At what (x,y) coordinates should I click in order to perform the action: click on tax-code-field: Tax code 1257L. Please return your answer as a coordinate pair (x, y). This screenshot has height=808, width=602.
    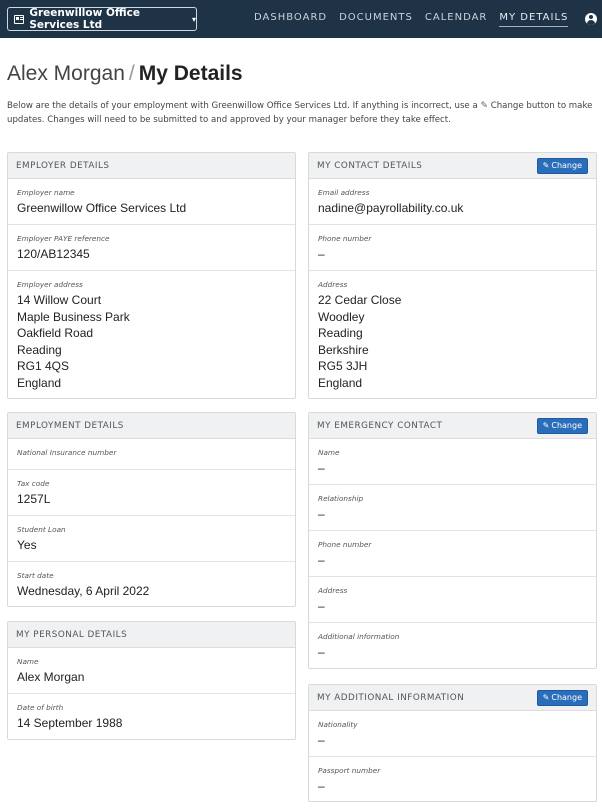
    Looking at the image, I should click on (151, 493).